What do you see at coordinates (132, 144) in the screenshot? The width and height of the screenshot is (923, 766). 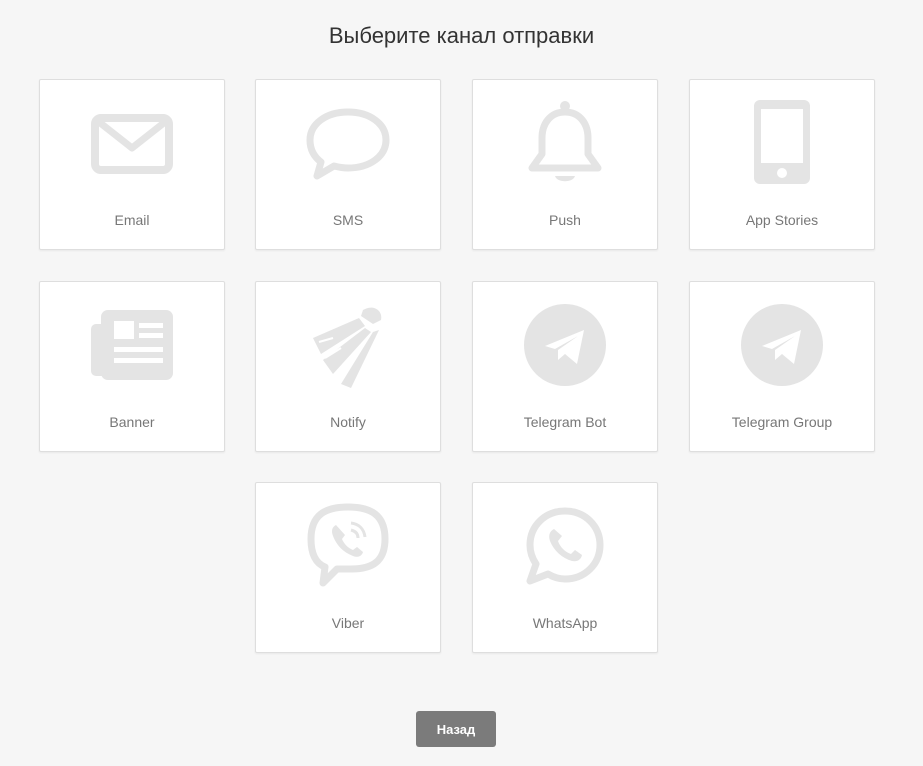 I see `envelope-icon` at bounding box center [132, 144].